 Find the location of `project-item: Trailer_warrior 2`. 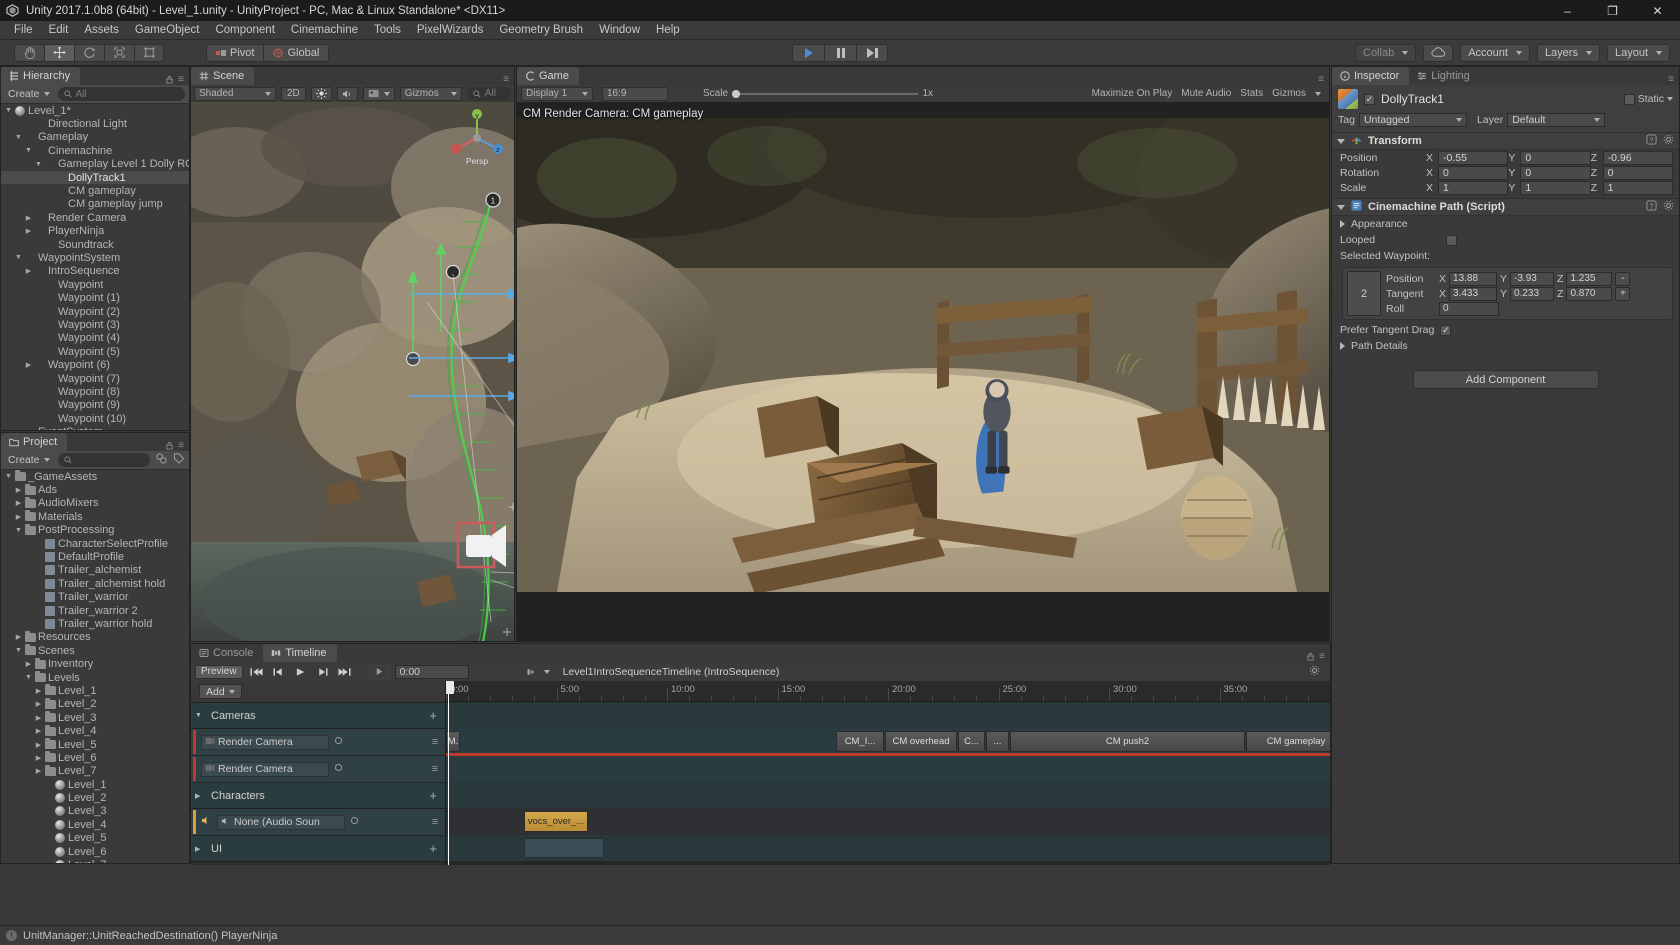

project-item: Trailer_warrior 2 is located at coordinates (95, 610).